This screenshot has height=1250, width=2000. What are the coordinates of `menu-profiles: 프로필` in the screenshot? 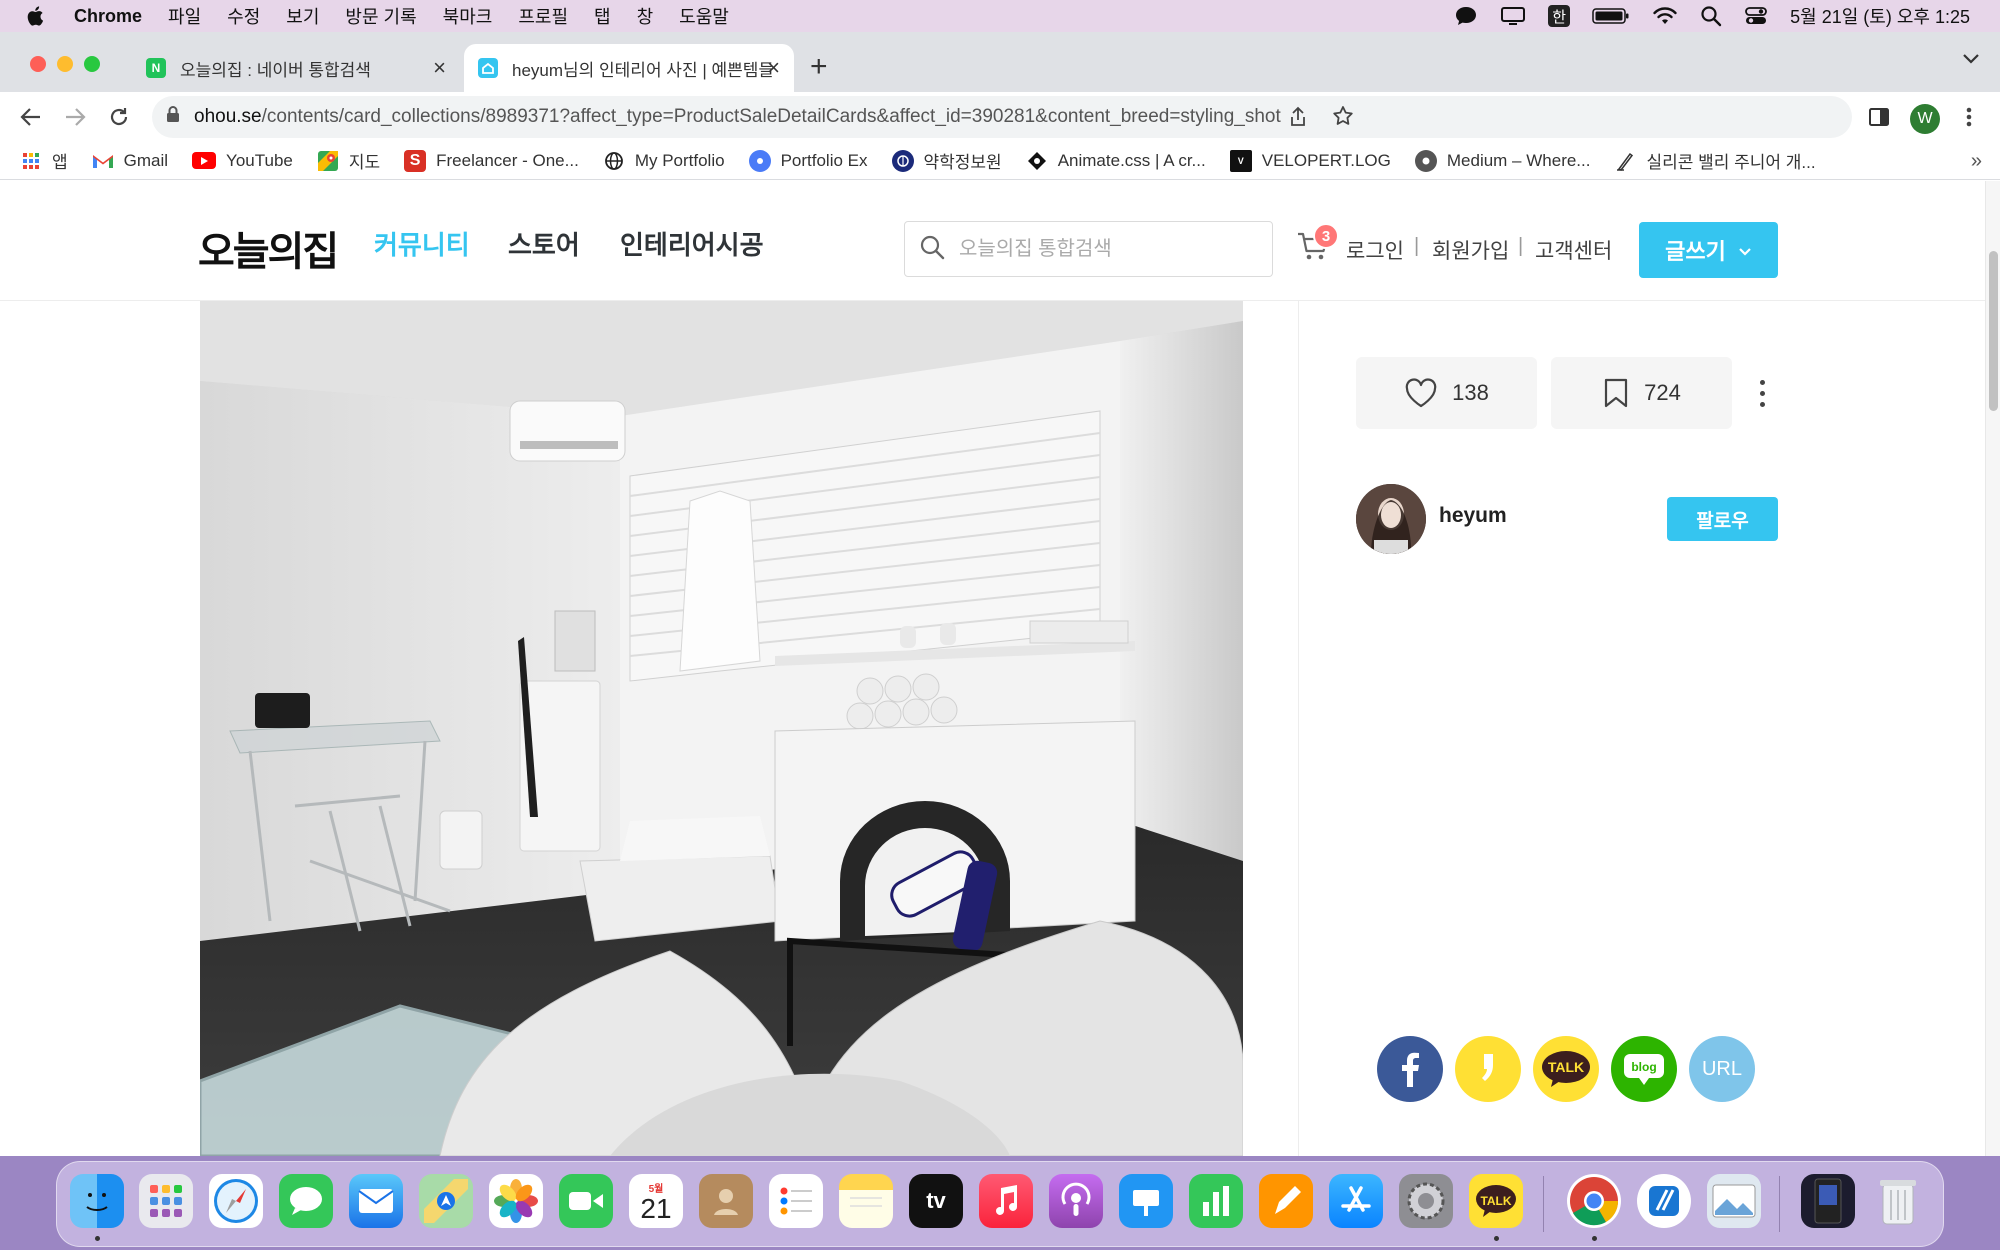 It's located at (543, 16).